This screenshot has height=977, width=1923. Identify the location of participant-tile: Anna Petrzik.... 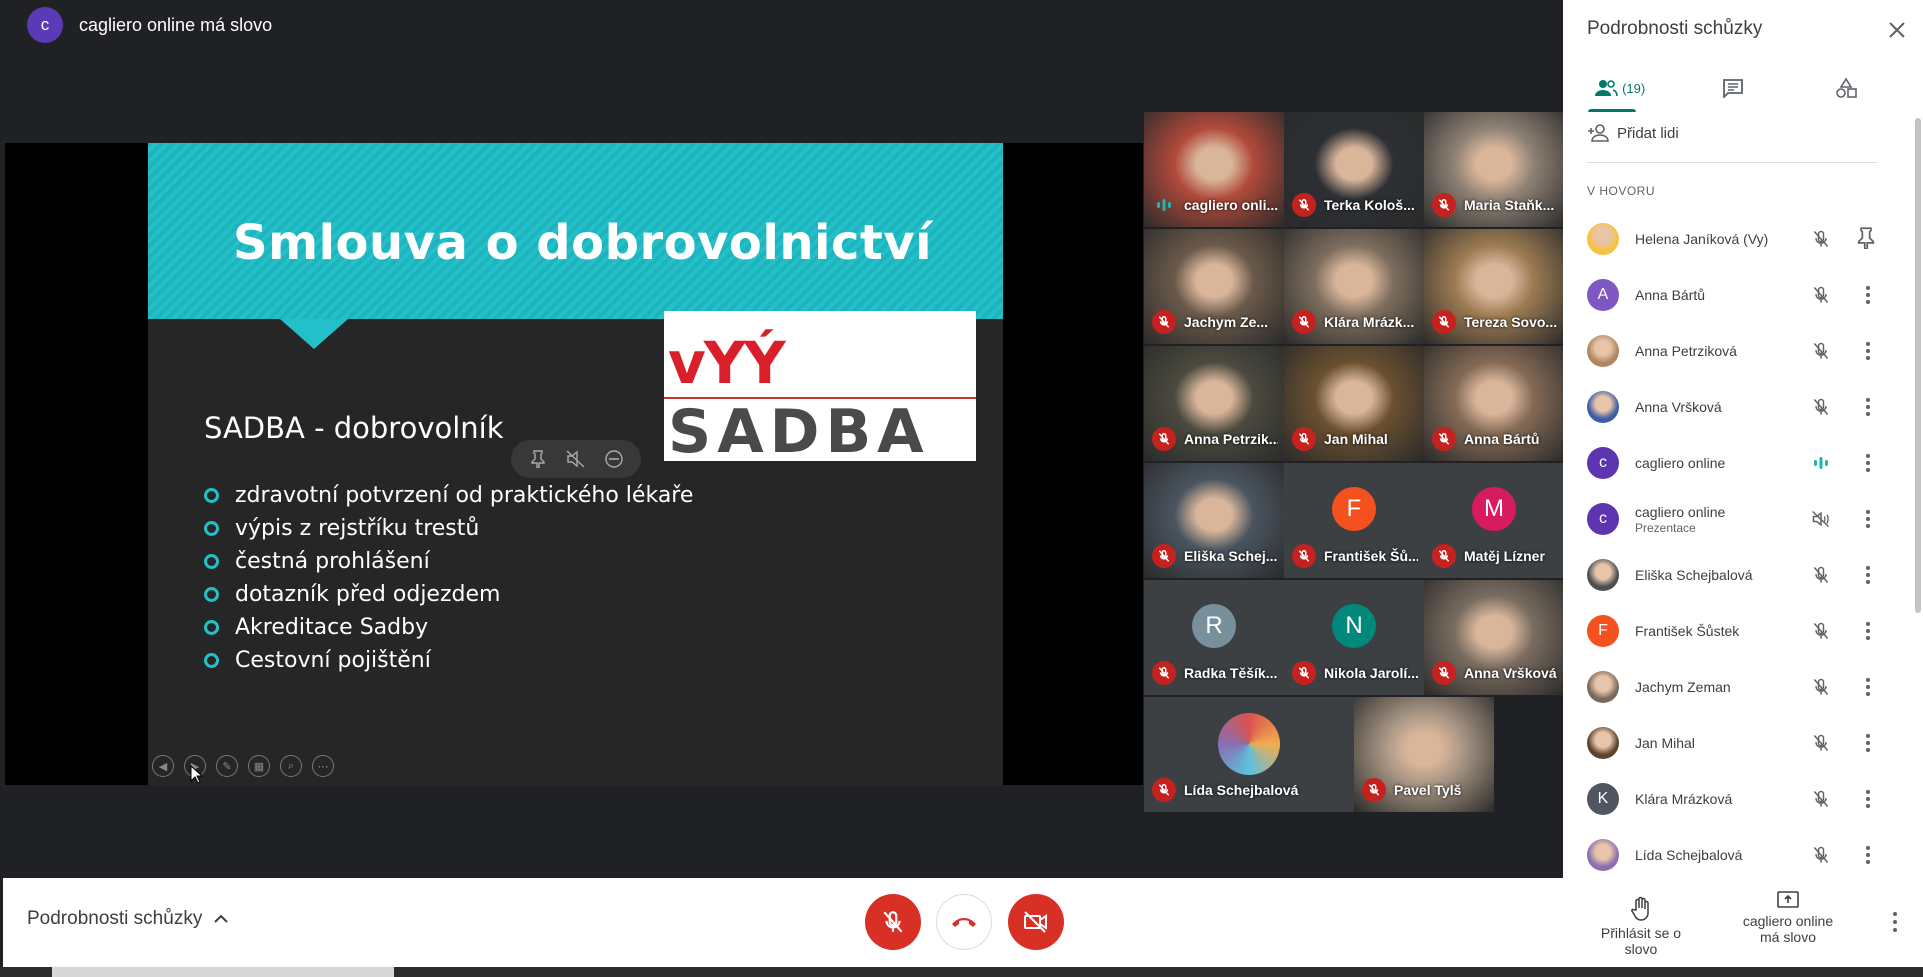
(1214, 403).